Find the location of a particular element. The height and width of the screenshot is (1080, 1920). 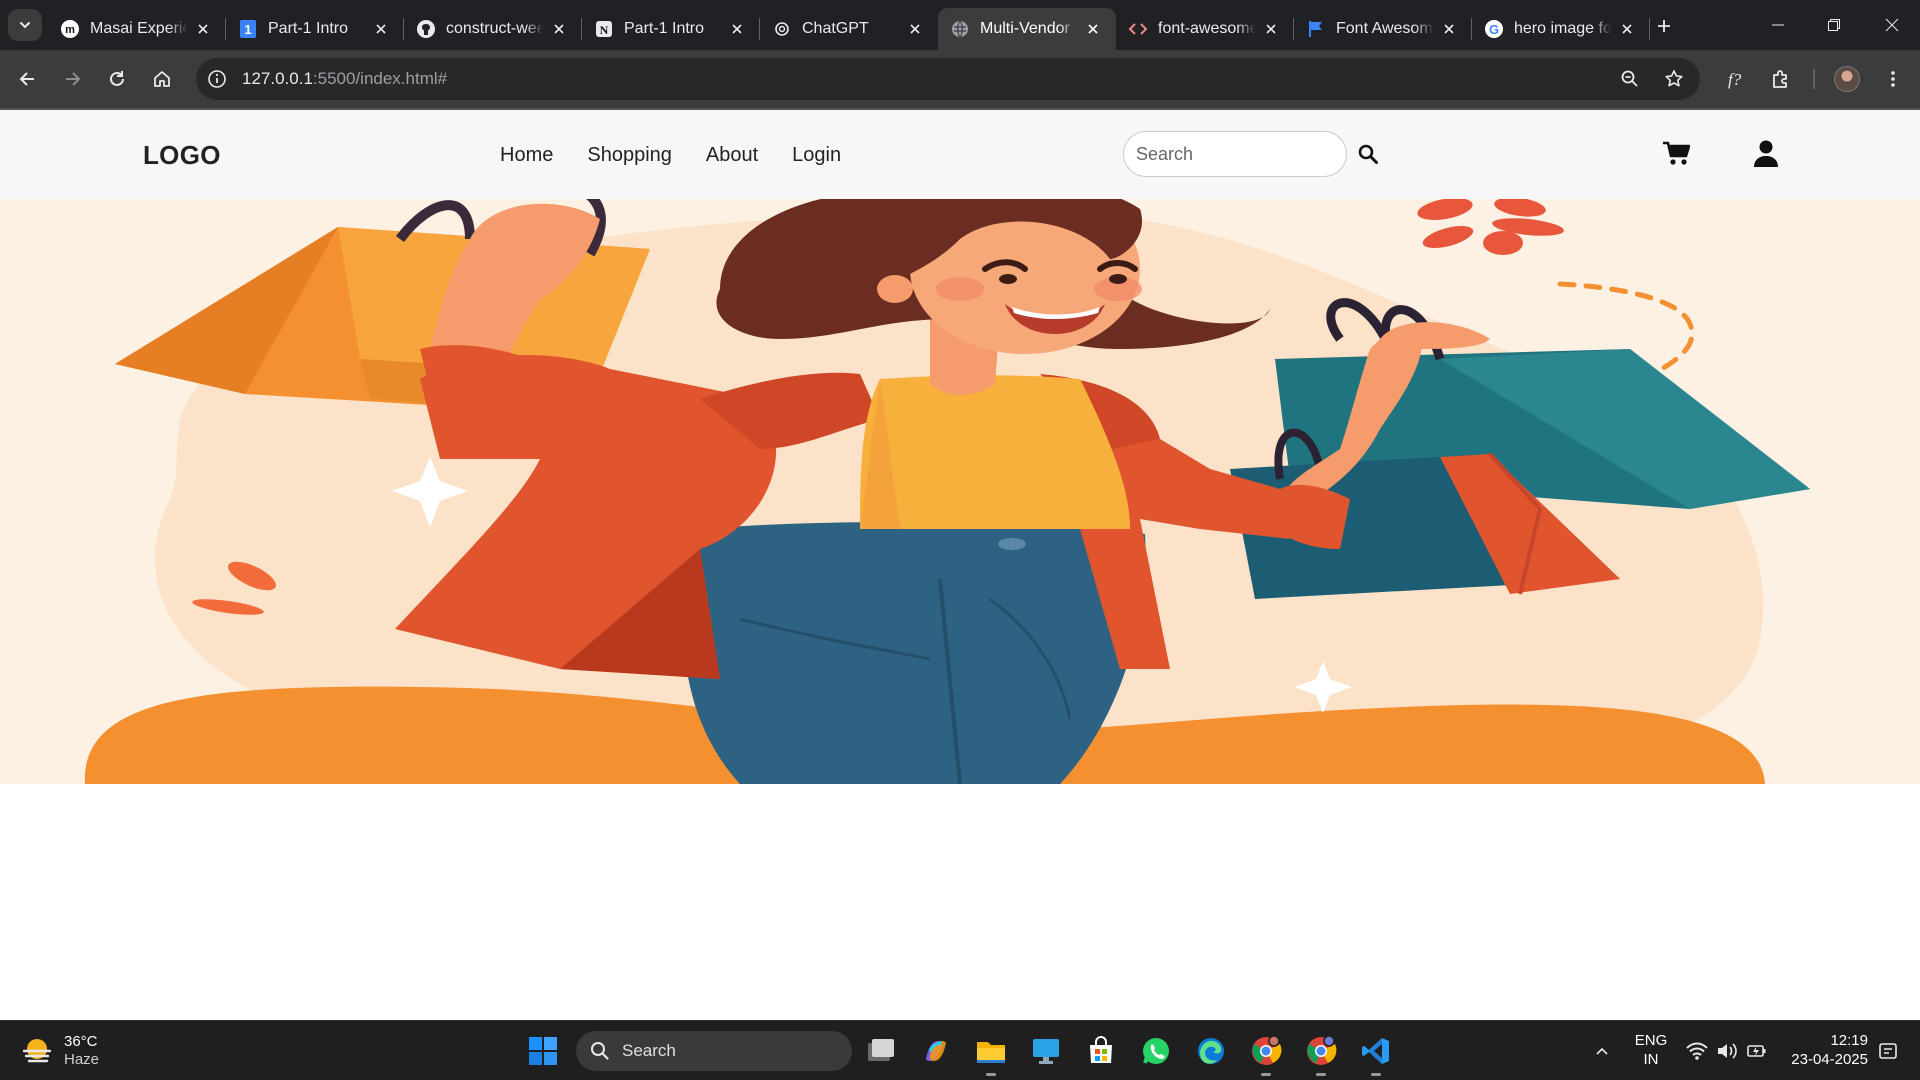

notifications-icon is located at coordinates (1888, 1051).